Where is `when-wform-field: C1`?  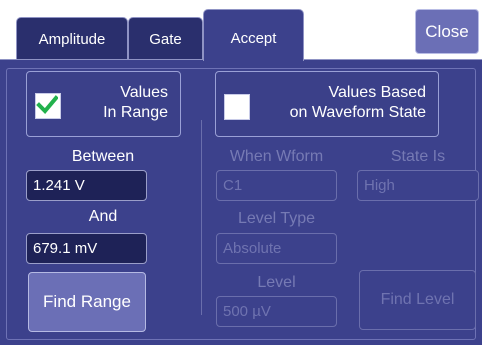 when-wform-field: C1 is located at coordinates (276, 185).